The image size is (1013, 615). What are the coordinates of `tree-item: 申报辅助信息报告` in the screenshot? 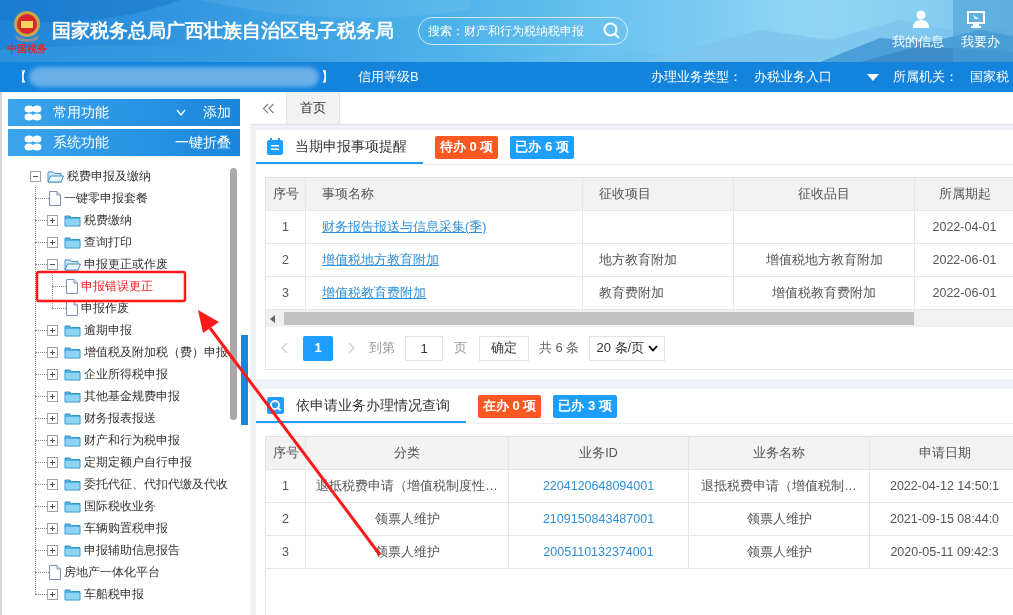 It's located at (132, 550).